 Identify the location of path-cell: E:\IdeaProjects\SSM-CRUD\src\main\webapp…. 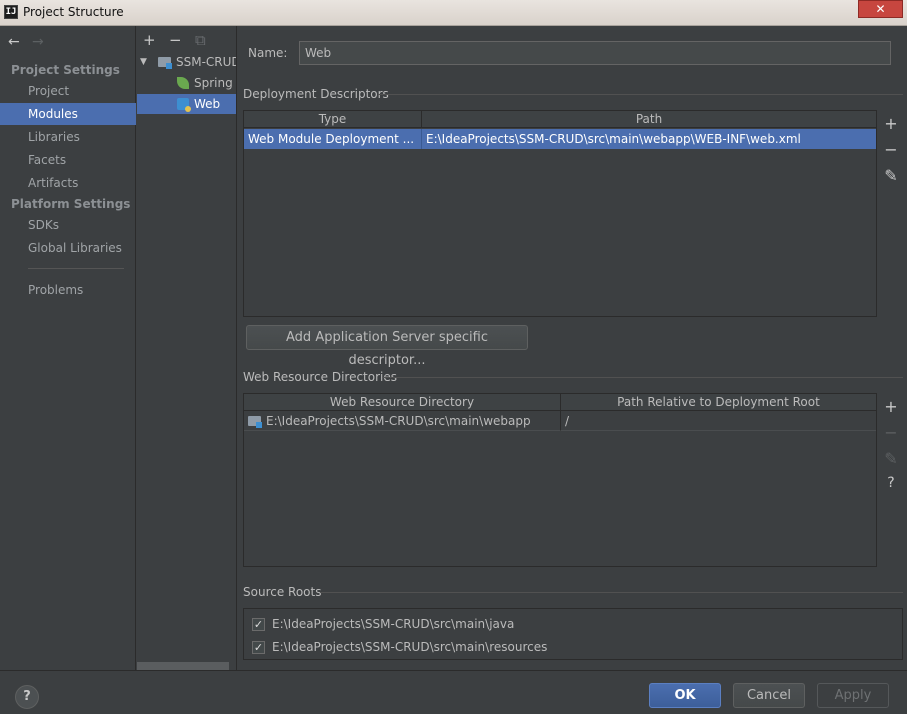
(613, 139).